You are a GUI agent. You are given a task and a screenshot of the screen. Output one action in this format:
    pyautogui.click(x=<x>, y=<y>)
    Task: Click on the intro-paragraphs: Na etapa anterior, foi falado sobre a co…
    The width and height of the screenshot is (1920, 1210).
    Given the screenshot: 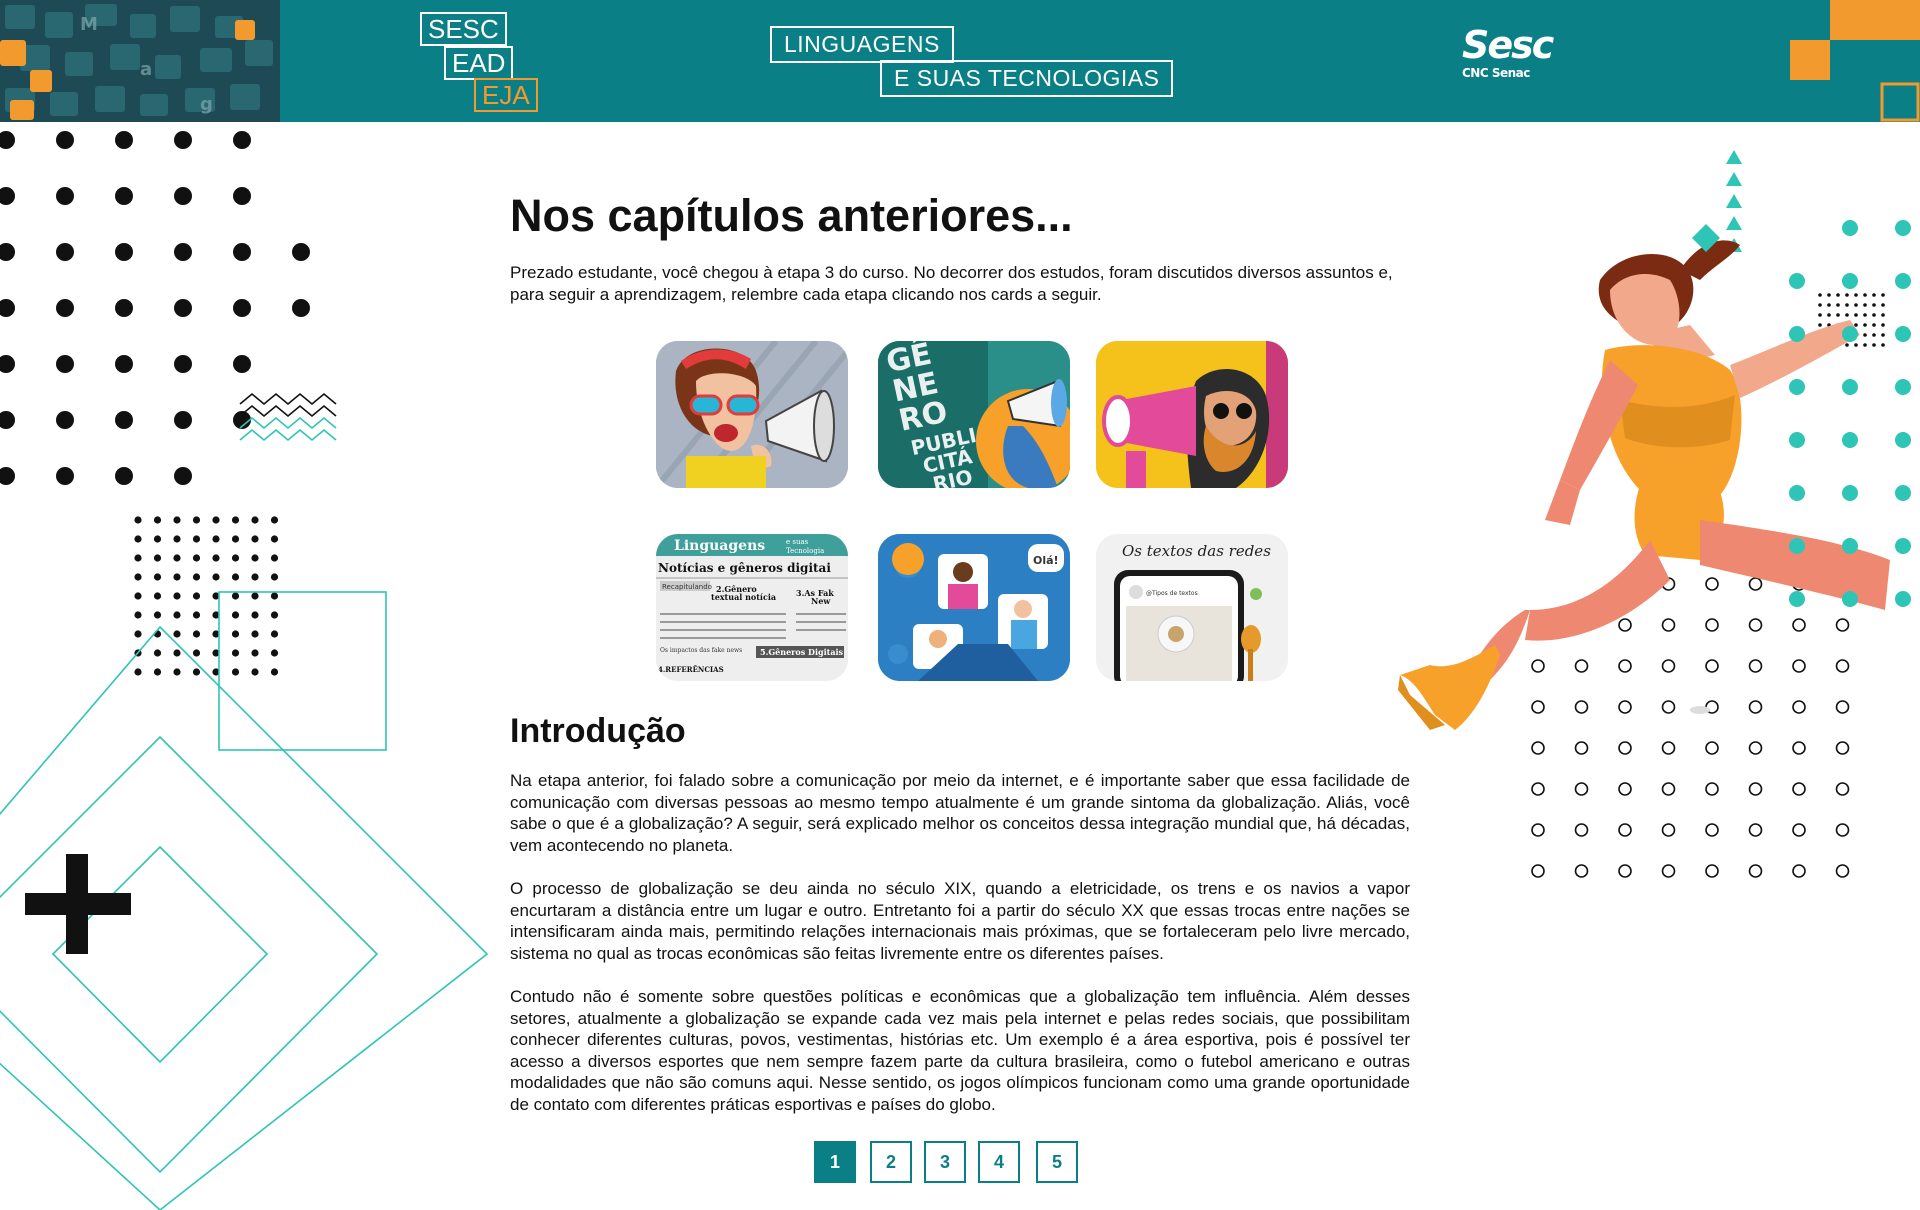 What is the action you would take?
    pyautogui.click(x=960, y=953)
    